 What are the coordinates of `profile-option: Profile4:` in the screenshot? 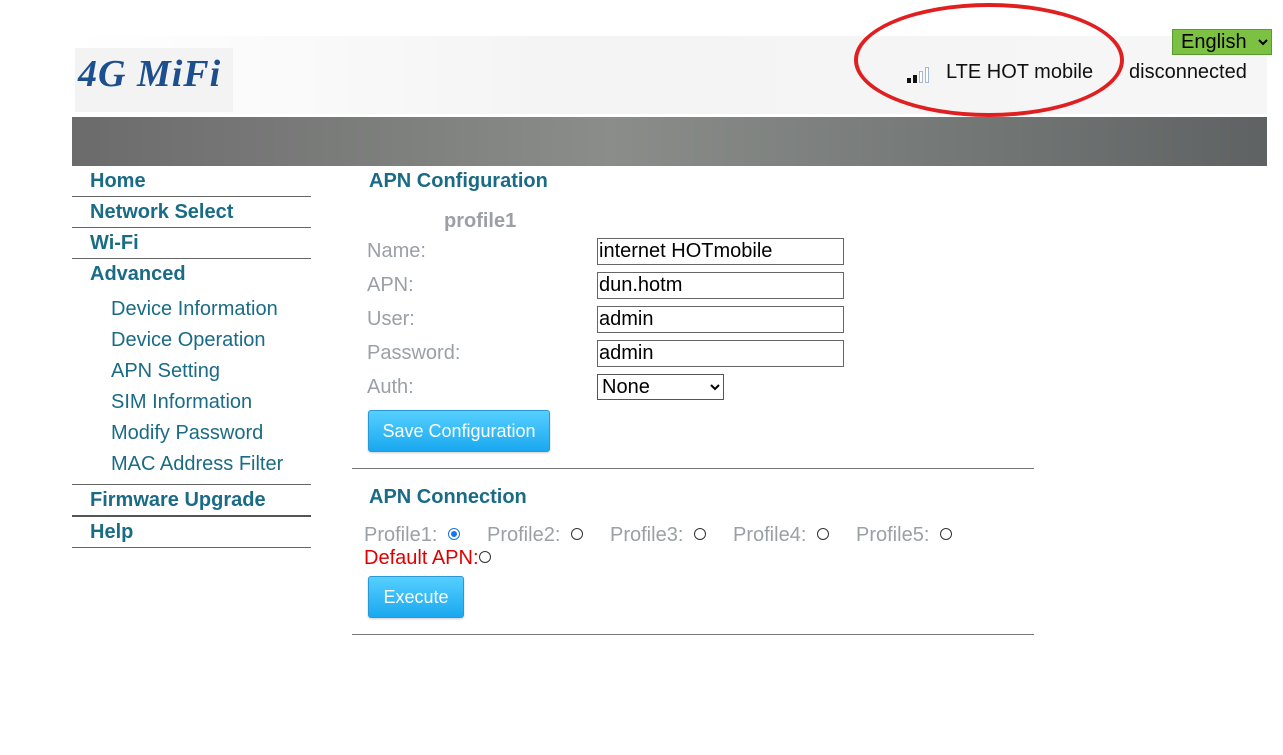 It's located at (781, 535).